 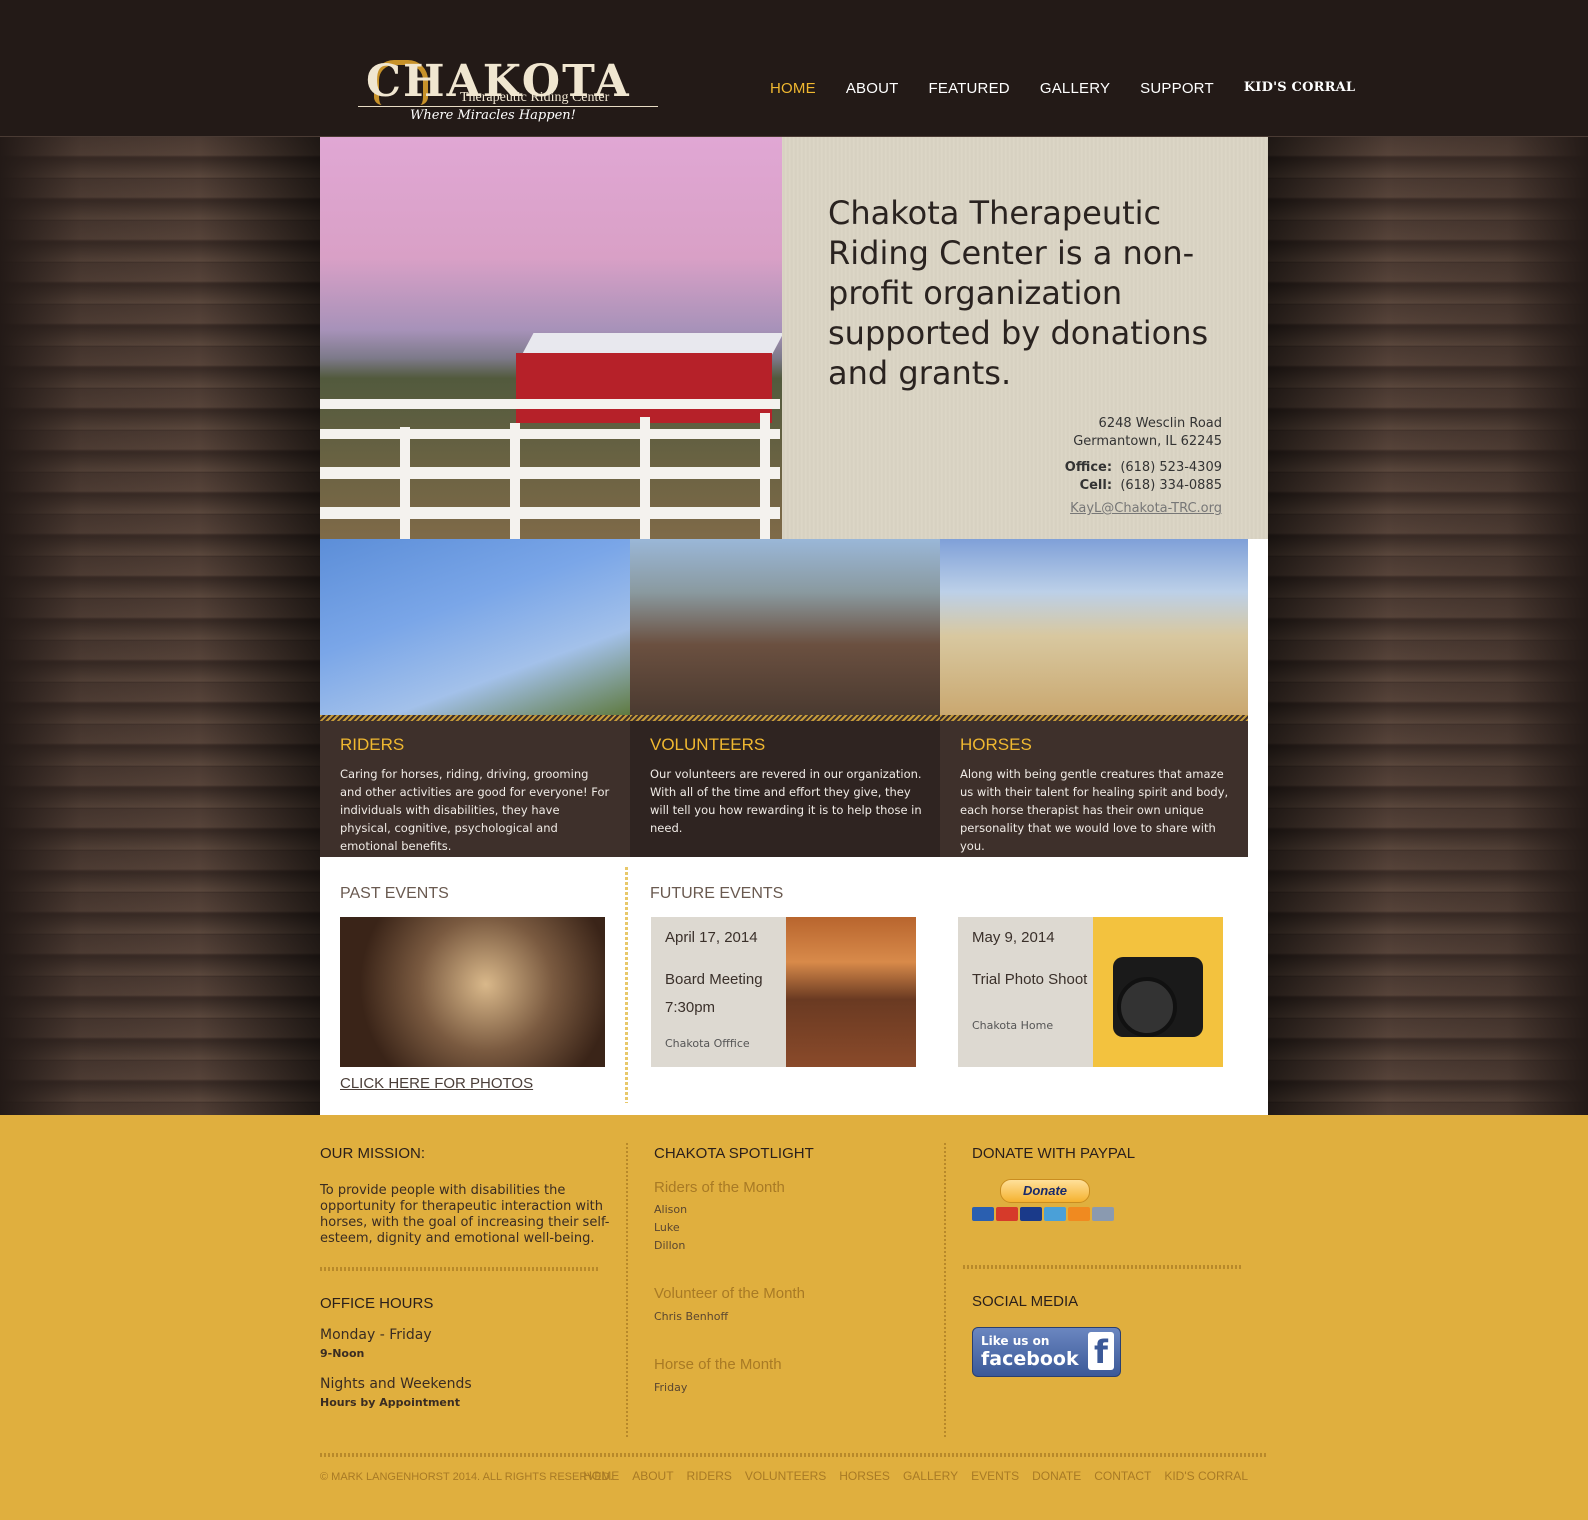 I want to click on horse-of-month-heading: Horse of the Month, so click(x=718, y=1364).